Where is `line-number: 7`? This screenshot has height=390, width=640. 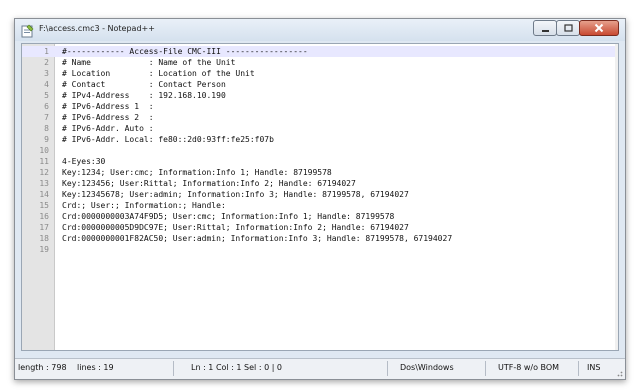 line-number: 7 is located at coordinates (46, 117).